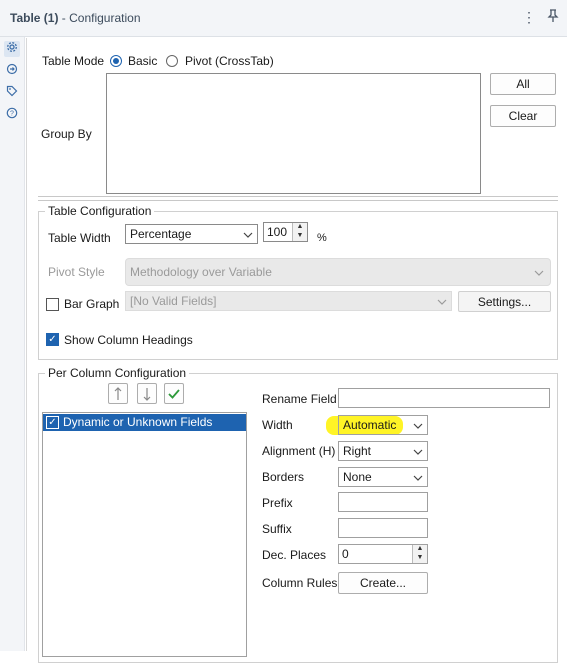  I want to click on more-vertical-icon: ⋮, so click(529, 17).